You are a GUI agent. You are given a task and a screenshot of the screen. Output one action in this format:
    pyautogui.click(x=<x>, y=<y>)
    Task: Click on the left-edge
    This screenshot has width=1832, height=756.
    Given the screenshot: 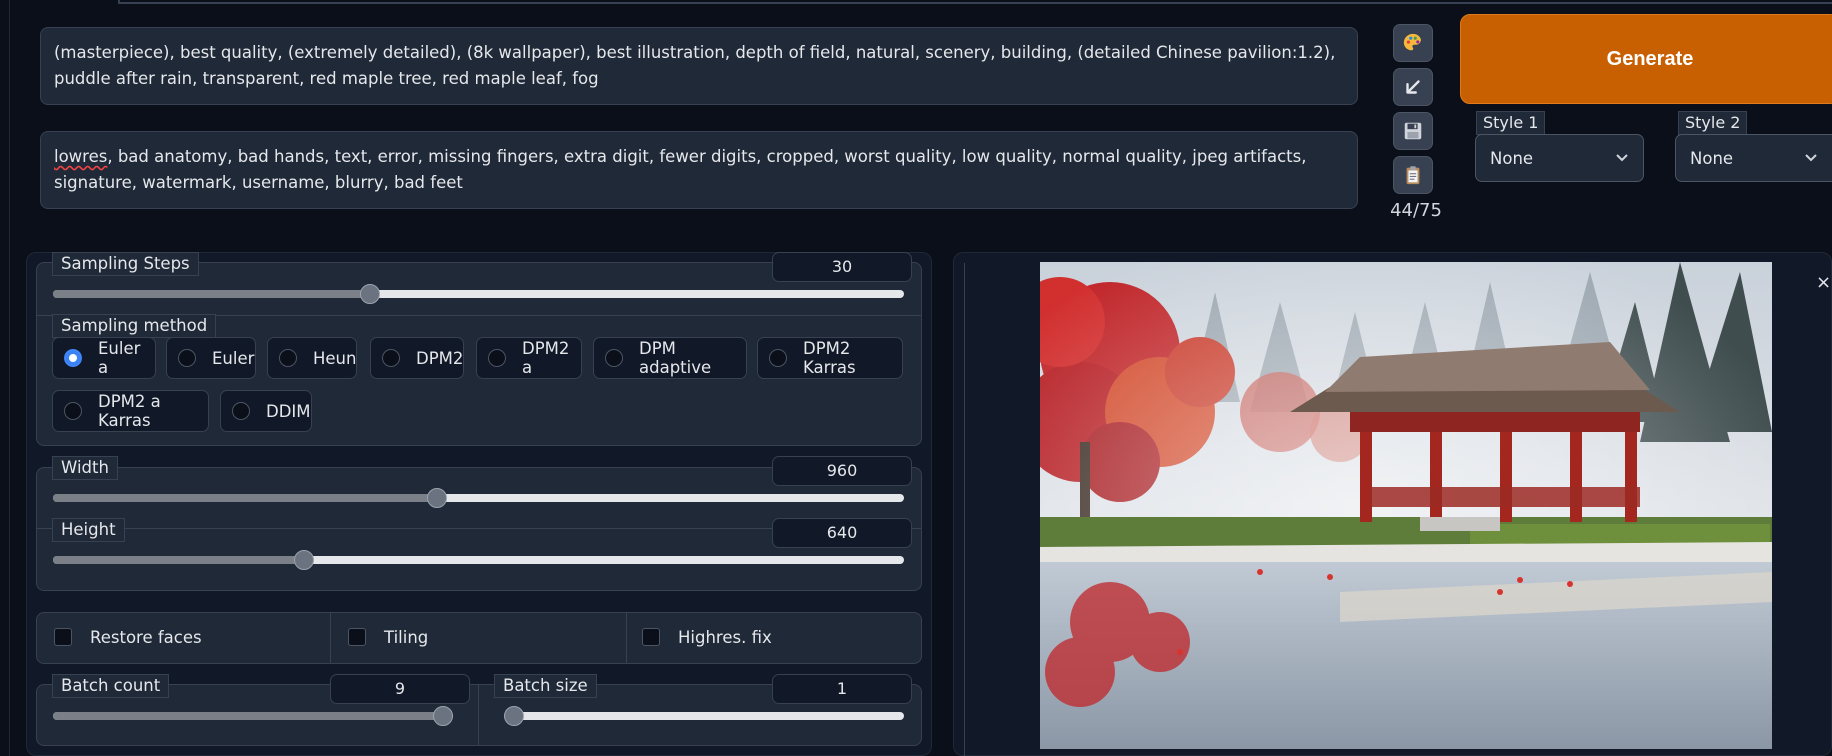 What is the action you would take?
    pyautogui.click(x=5, y=378)
    